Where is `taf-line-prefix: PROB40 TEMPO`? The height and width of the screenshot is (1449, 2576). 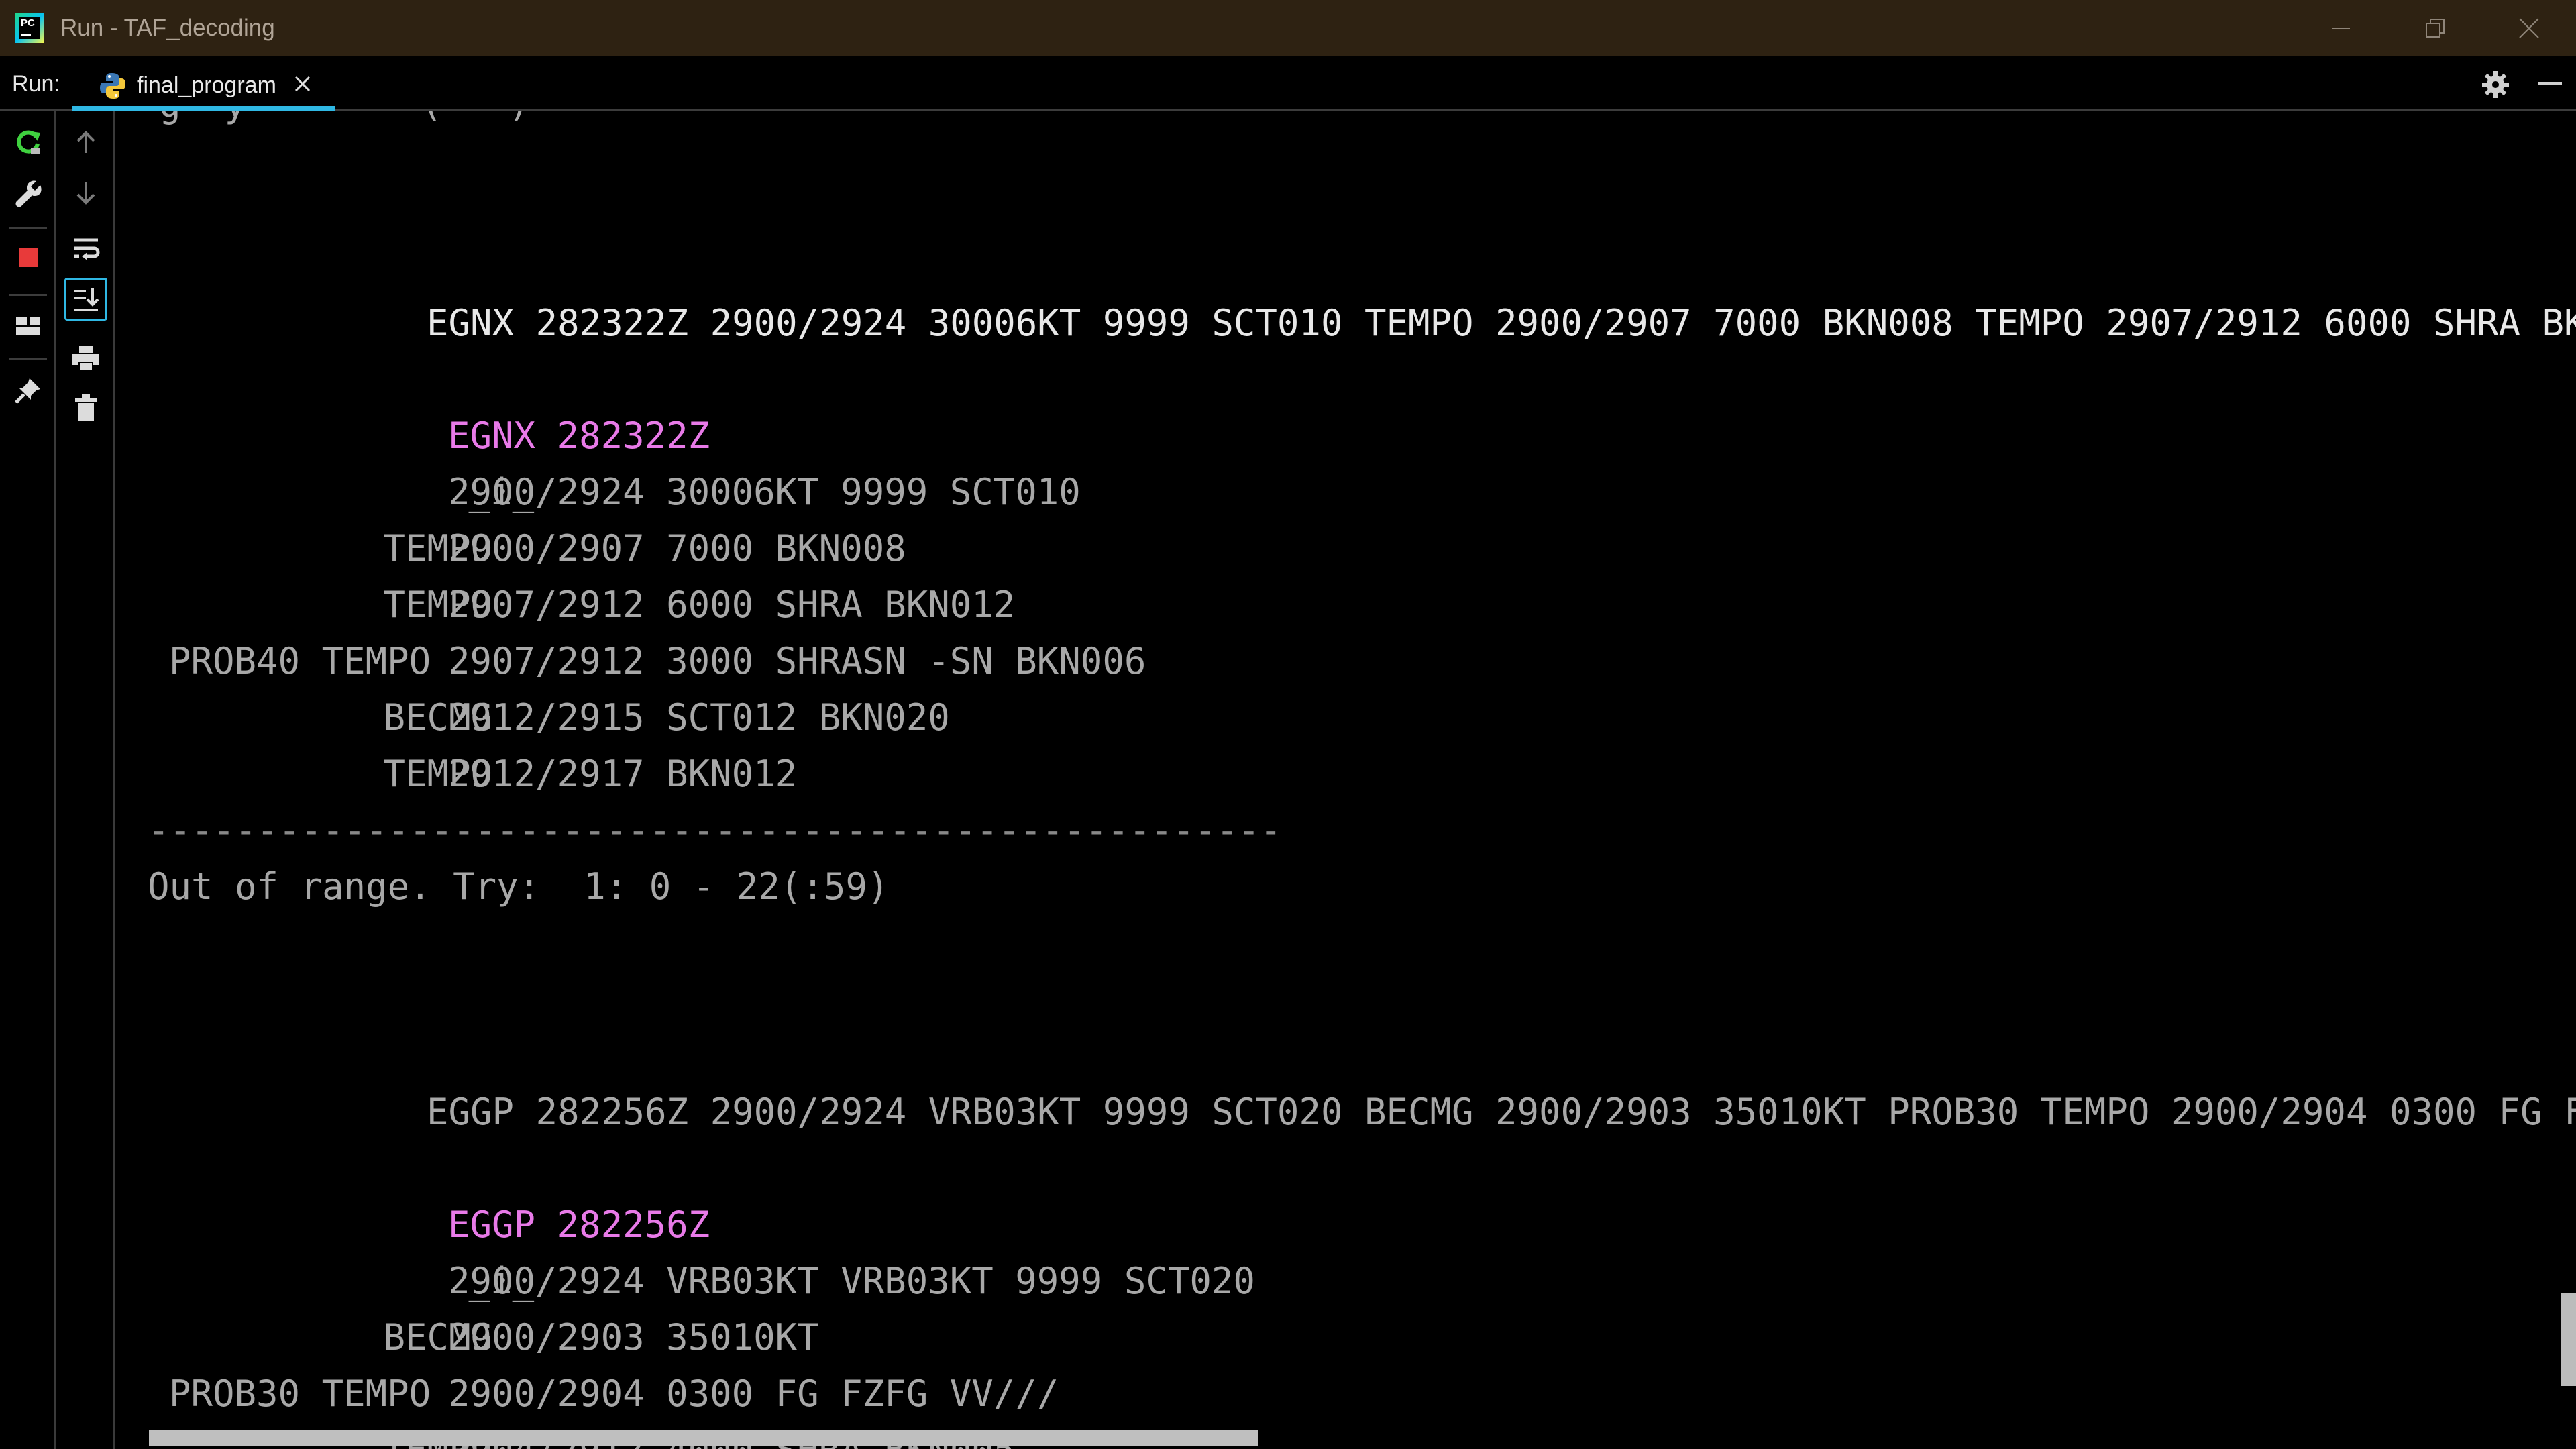
taf-line-prefix: PROB40 TEMPO is located at coordinates (300, 661).